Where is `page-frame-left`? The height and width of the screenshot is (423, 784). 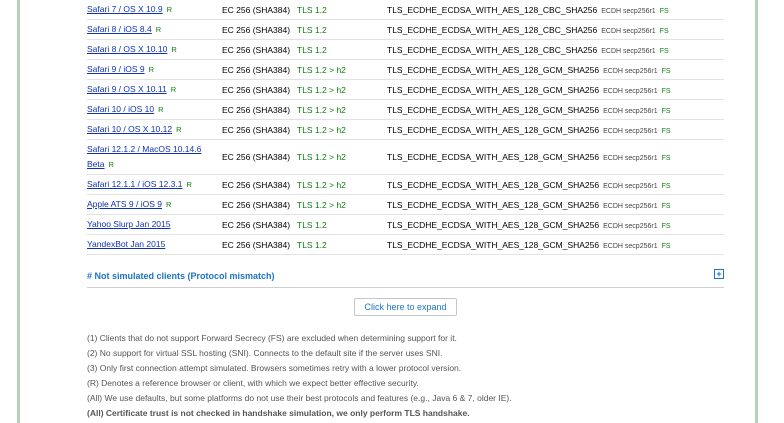
page-frame-left is located at coordinates (18, 211).